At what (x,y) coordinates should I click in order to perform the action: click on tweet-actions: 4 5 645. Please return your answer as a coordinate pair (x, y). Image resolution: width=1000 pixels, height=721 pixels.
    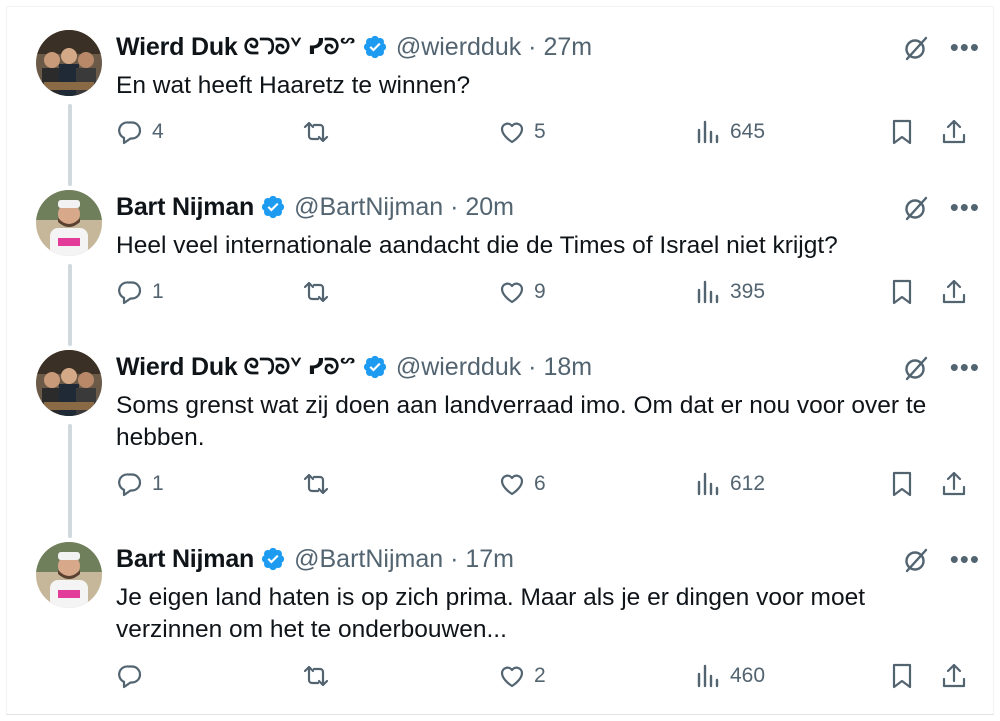
    Looking at the image, I should click on (541, 134).